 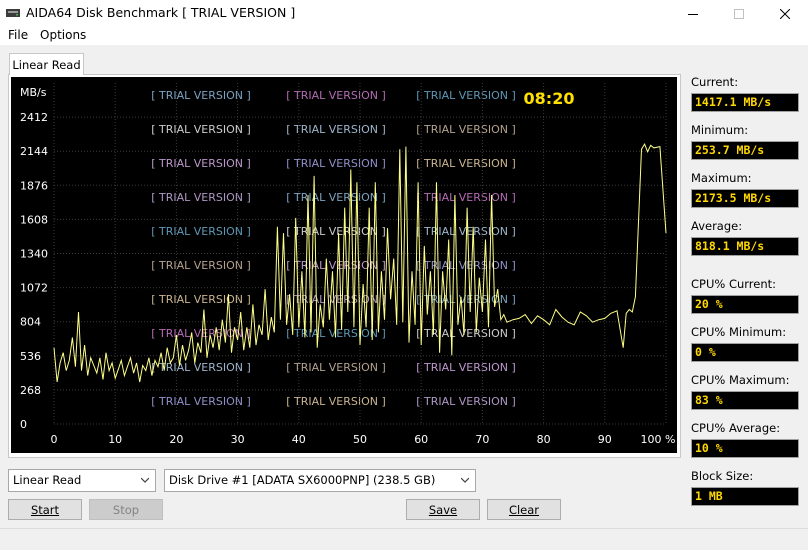 I want to click on menu-file: File, so click(x=18, y=35).